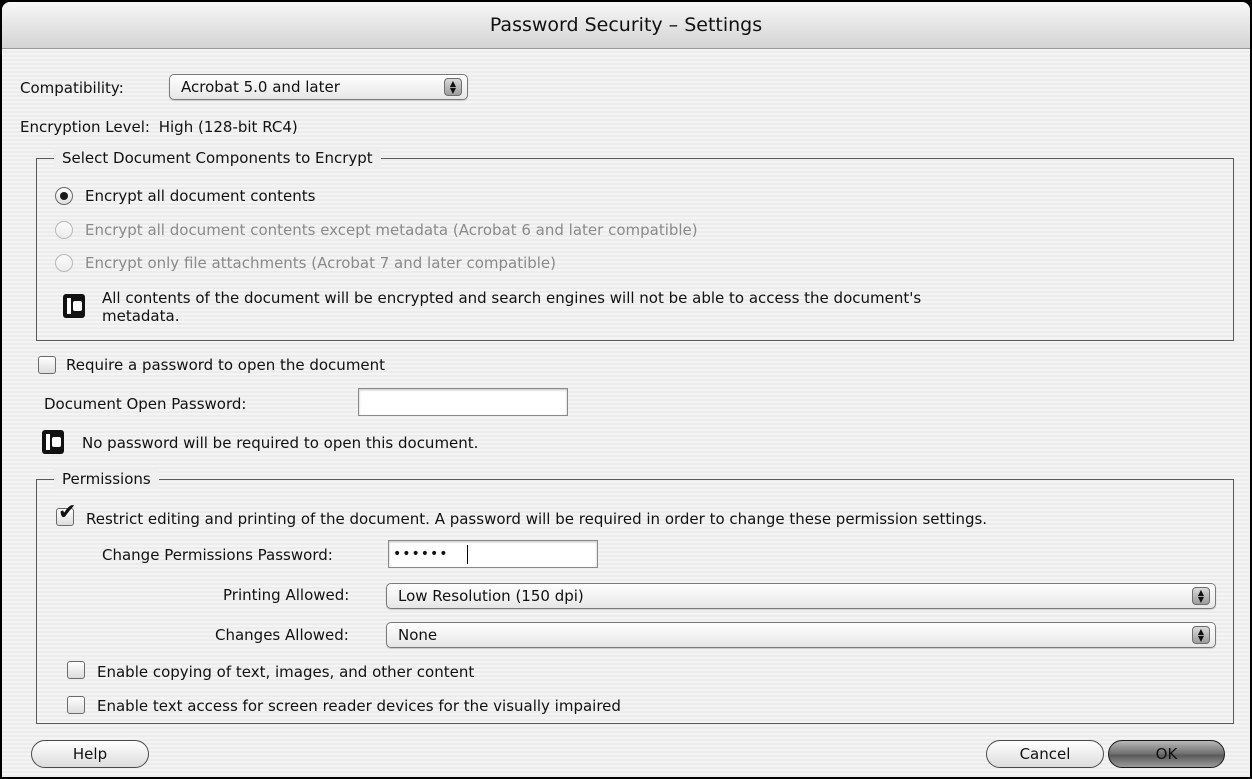 This screenshot has width=1252, height=779. I want to click on printing-allowed-popup: Low Resolution (150 dpi) ▲ ▼, so click(801, 596).